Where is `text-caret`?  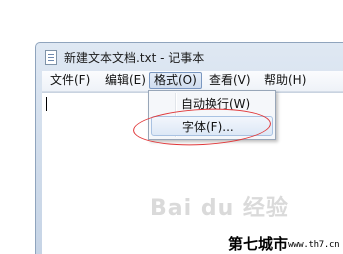
text-caret is located at coordinates (46, 104).